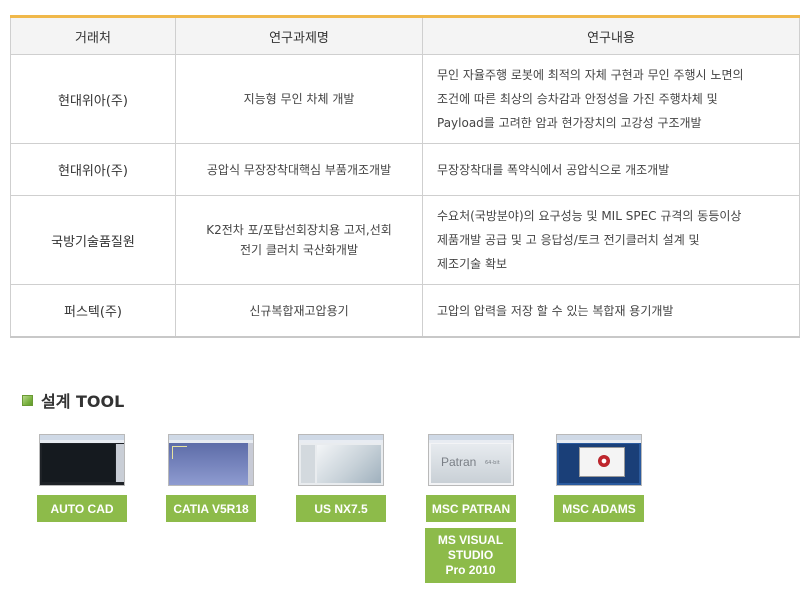  I want to click on project-line: 공압식 무장장착대핵심 부품개조개발, so click(299, 169).